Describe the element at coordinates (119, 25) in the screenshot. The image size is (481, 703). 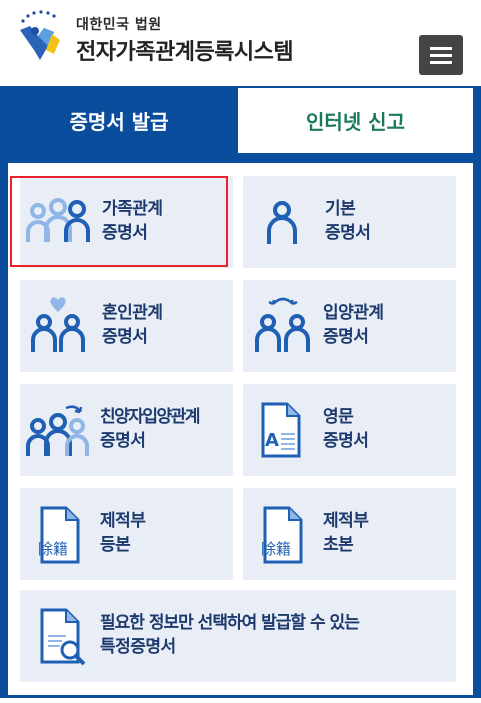
I see `court-name: 대한민국 법원` at that location.